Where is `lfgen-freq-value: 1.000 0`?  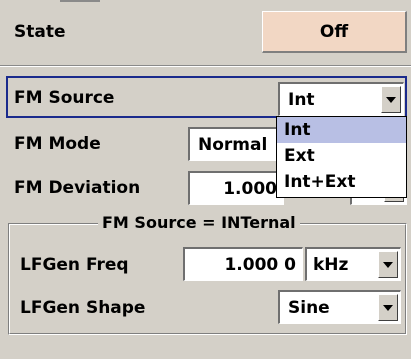
lfgen-freq-value: 1.000 0 is located at coordinates (260, 264).